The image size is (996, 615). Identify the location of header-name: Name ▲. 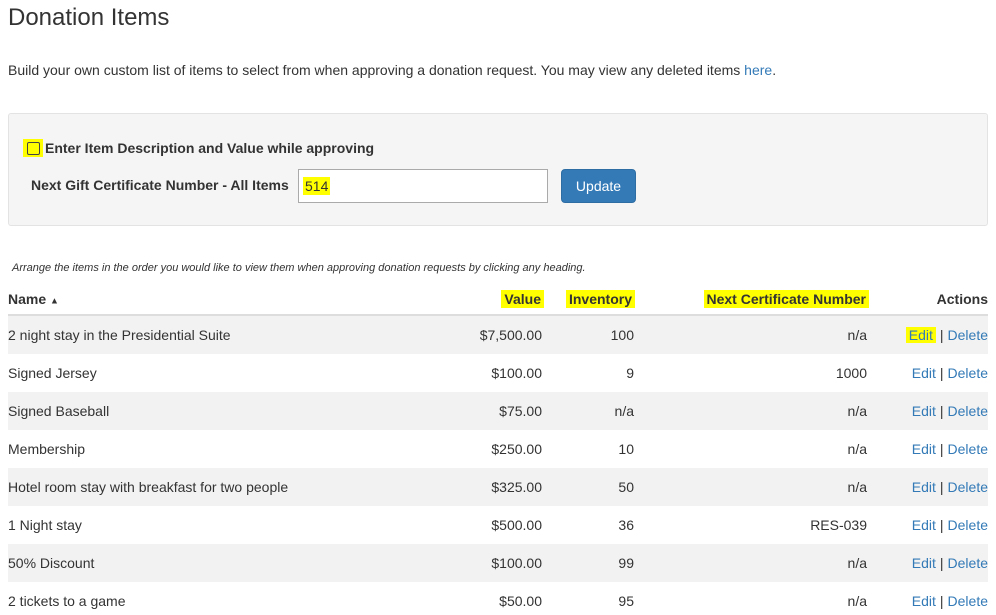
(33, 299).